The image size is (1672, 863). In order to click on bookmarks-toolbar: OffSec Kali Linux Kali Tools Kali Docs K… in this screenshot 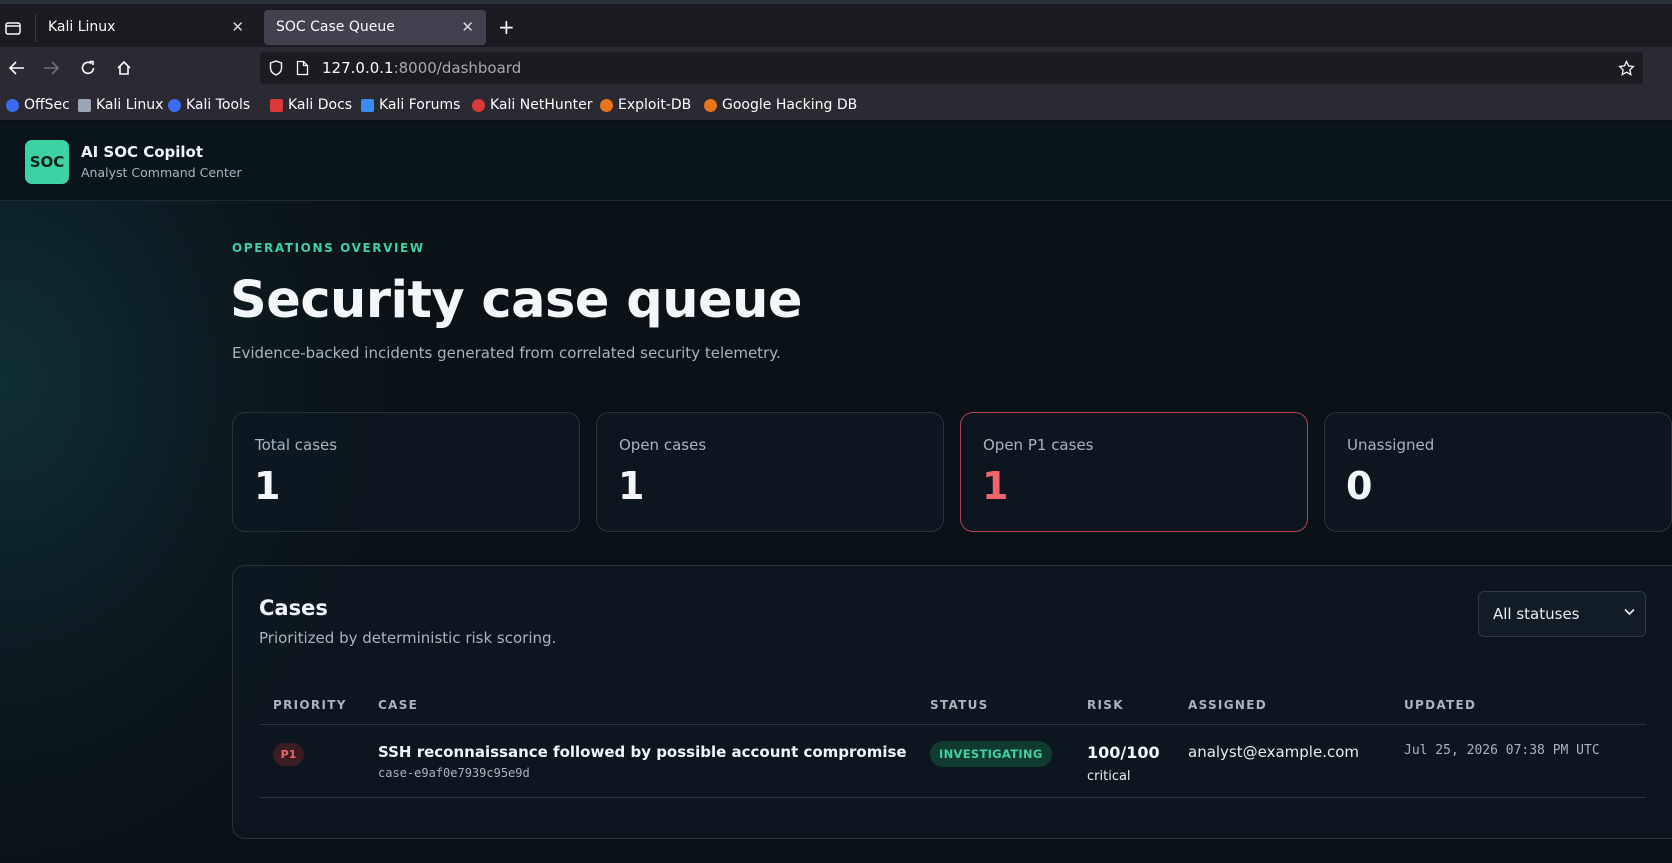, I will do `click(836, 107)`.